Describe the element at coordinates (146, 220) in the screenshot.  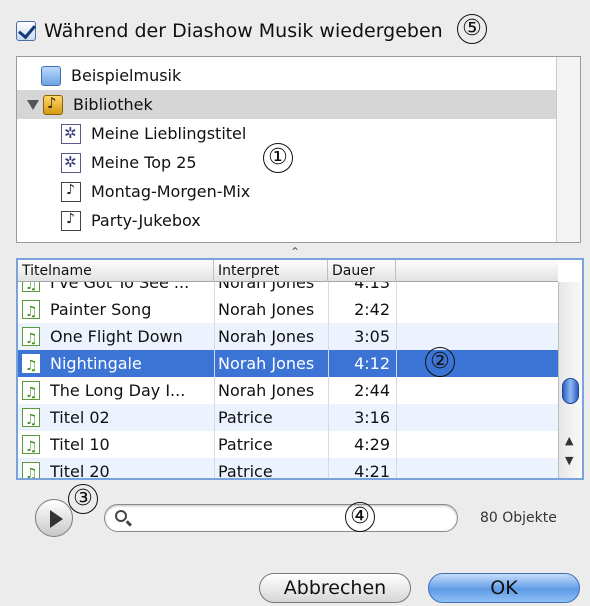
I see `tree-item-label: Party-Jukebox` at that location.